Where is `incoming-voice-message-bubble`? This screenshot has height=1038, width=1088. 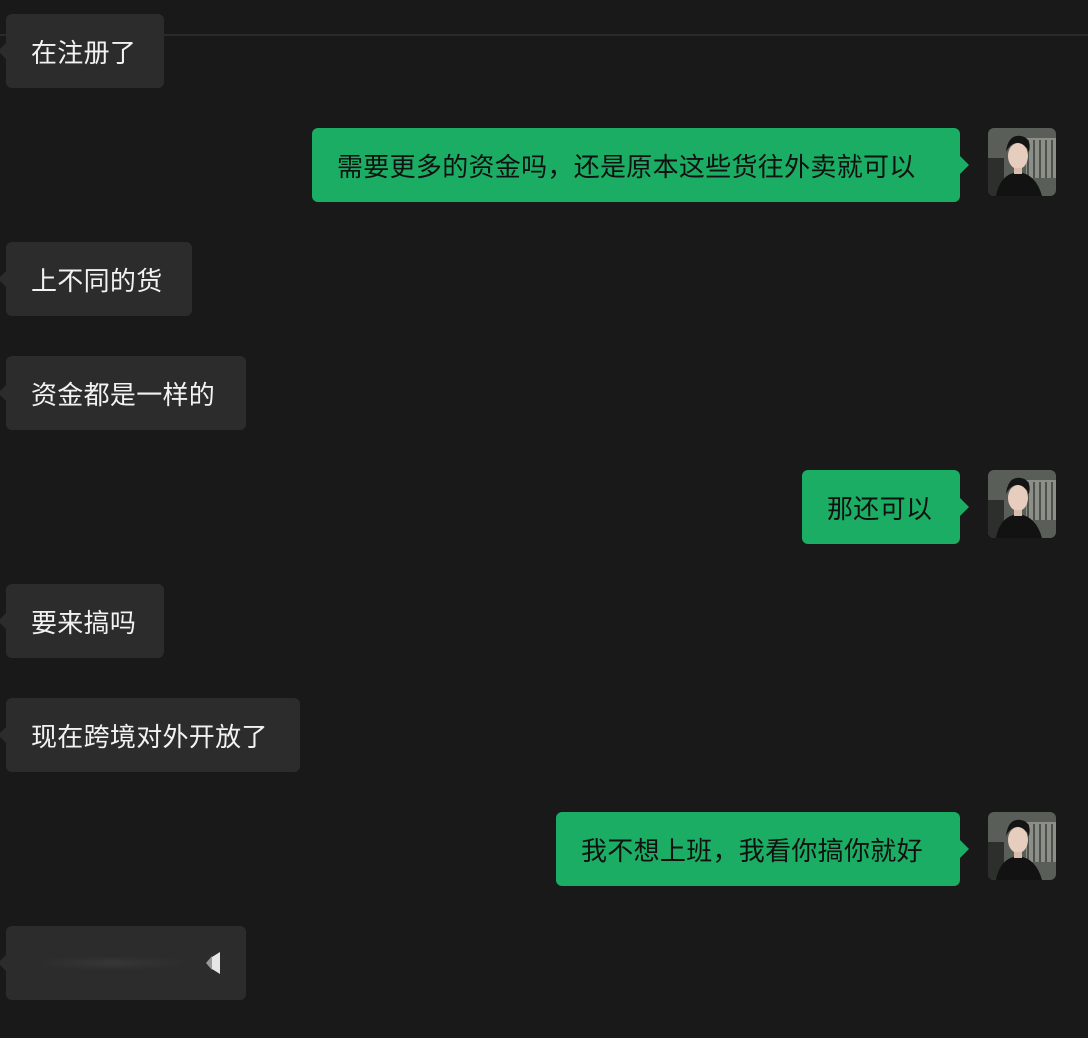
incoming-voice-message-bubble is located at coordinates (123, 963).